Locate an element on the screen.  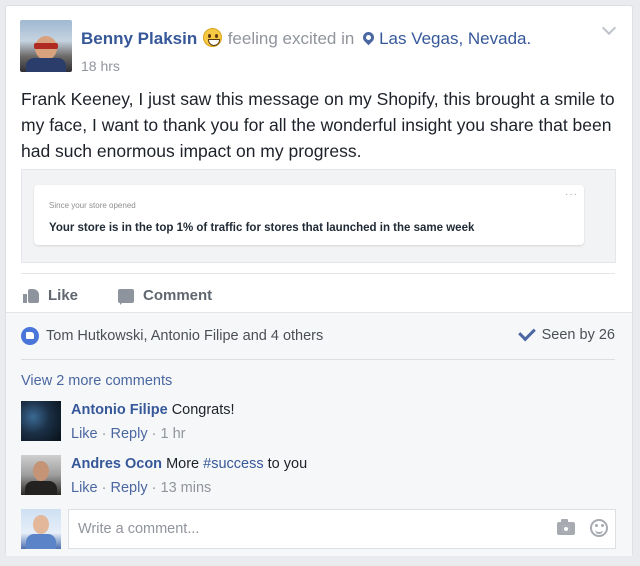
comment-meta: Like · Reply · 13 mins is located at coordinates (141, 488).